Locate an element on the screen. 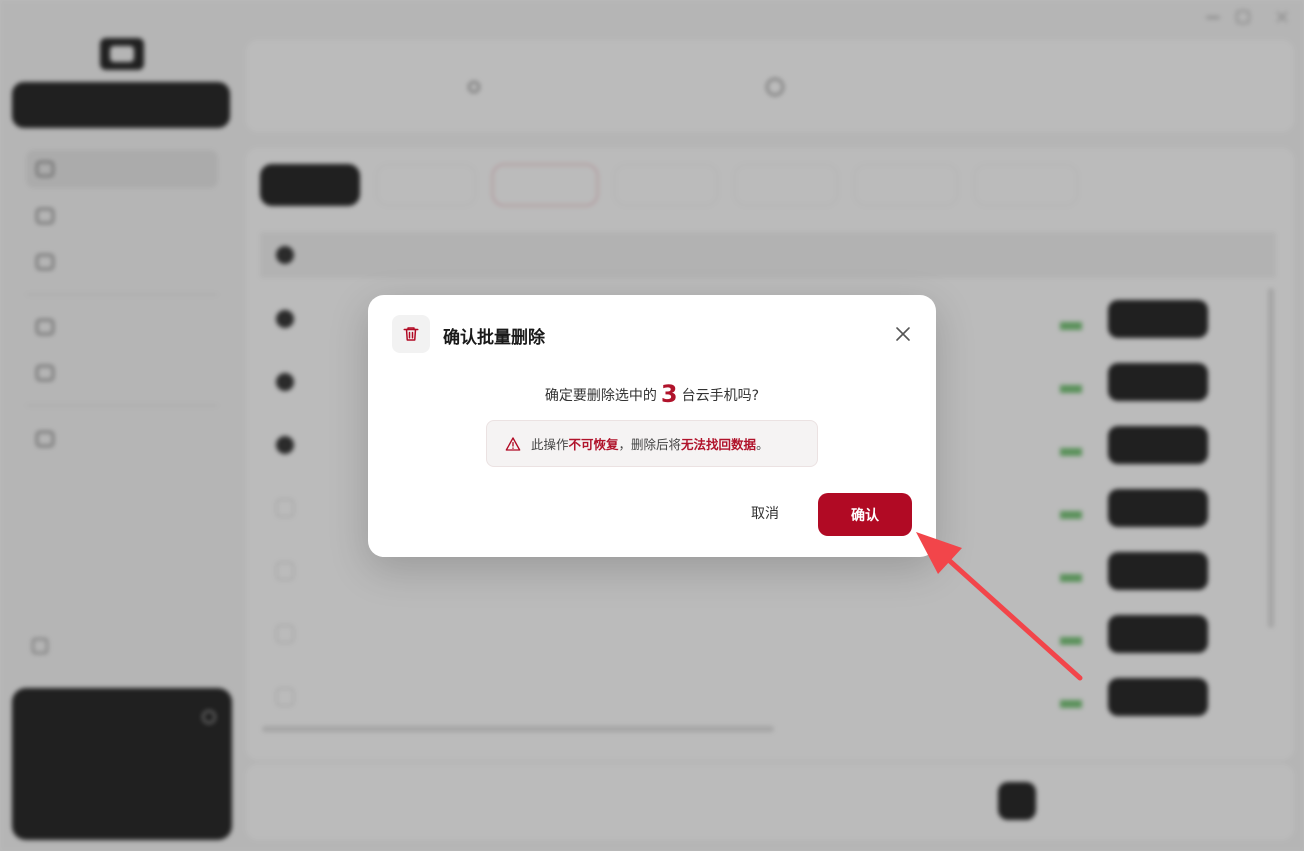 The image size is (1304, 851). message-suffix: 台云手机吗? is located at coordinates (720, 396).